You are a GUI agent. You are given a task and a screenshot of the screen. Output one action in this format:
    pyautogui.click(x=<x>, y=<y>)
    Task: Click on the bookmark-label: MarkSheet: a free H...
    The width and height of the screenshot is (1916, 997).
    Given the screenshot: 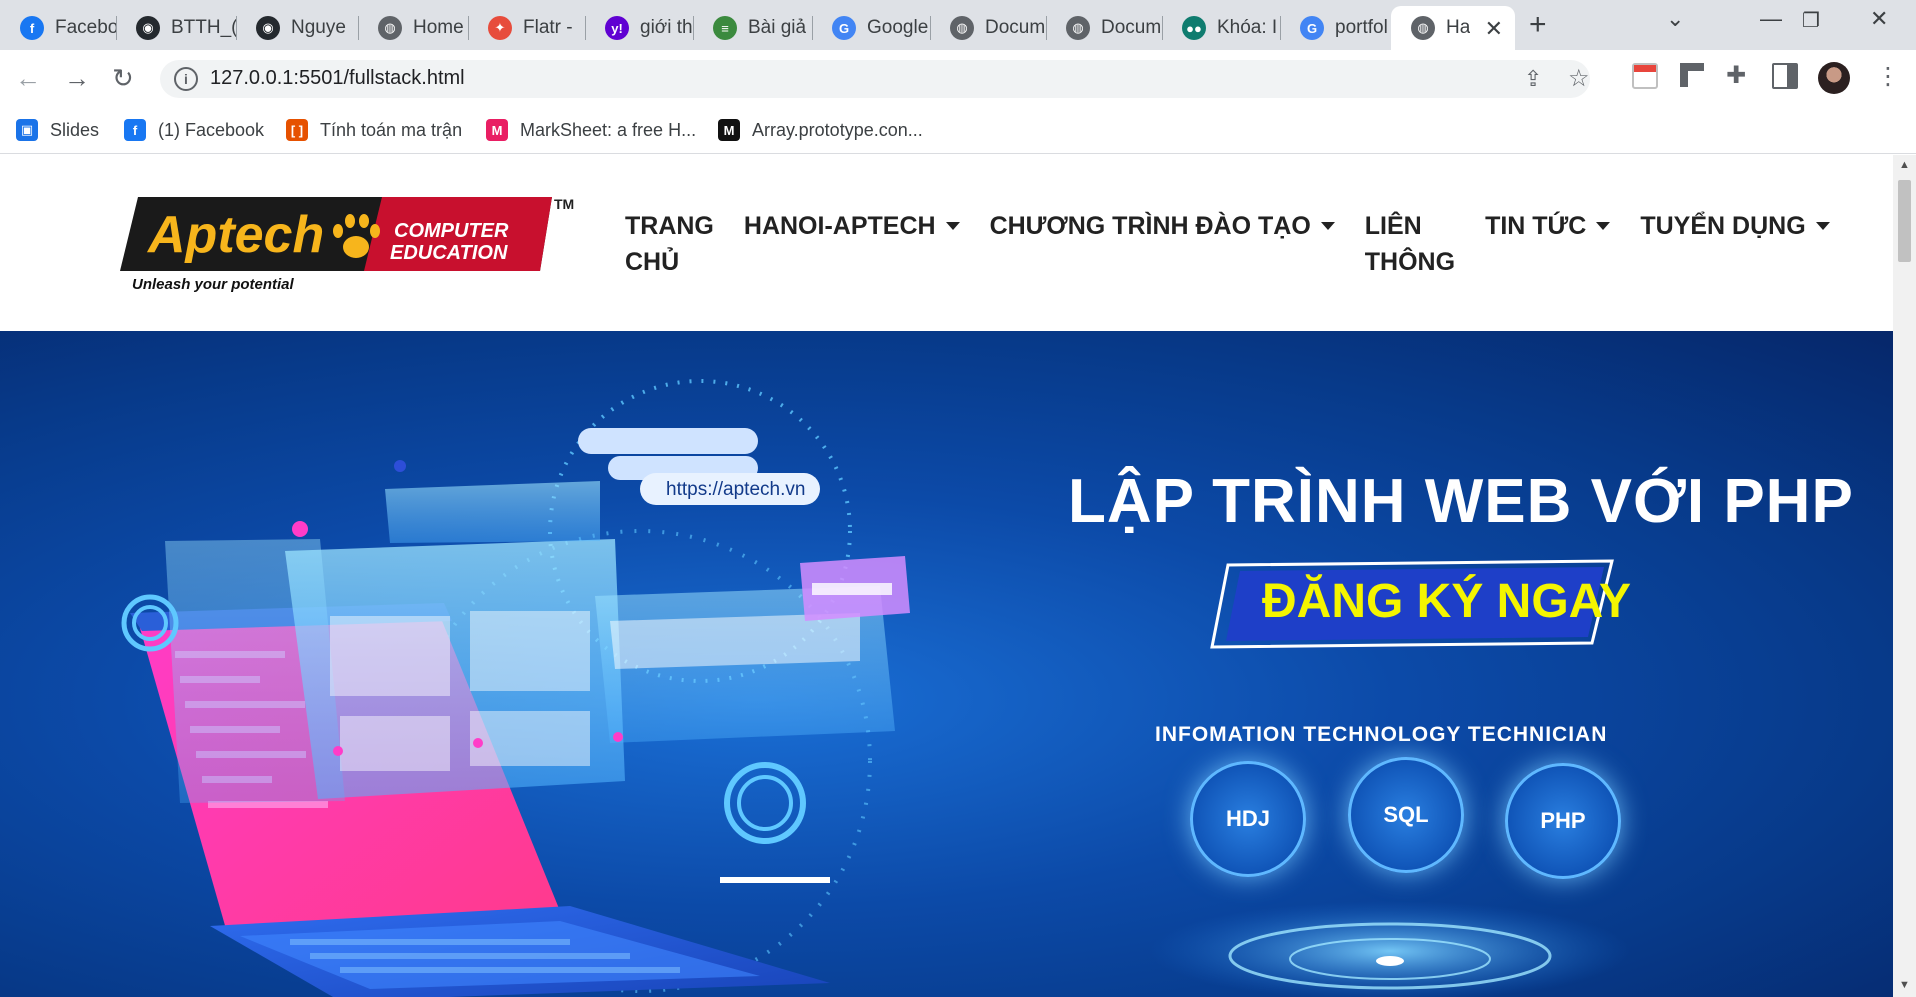 What is the action you would take?
    pyautogui.click(x=608, y=129)
    